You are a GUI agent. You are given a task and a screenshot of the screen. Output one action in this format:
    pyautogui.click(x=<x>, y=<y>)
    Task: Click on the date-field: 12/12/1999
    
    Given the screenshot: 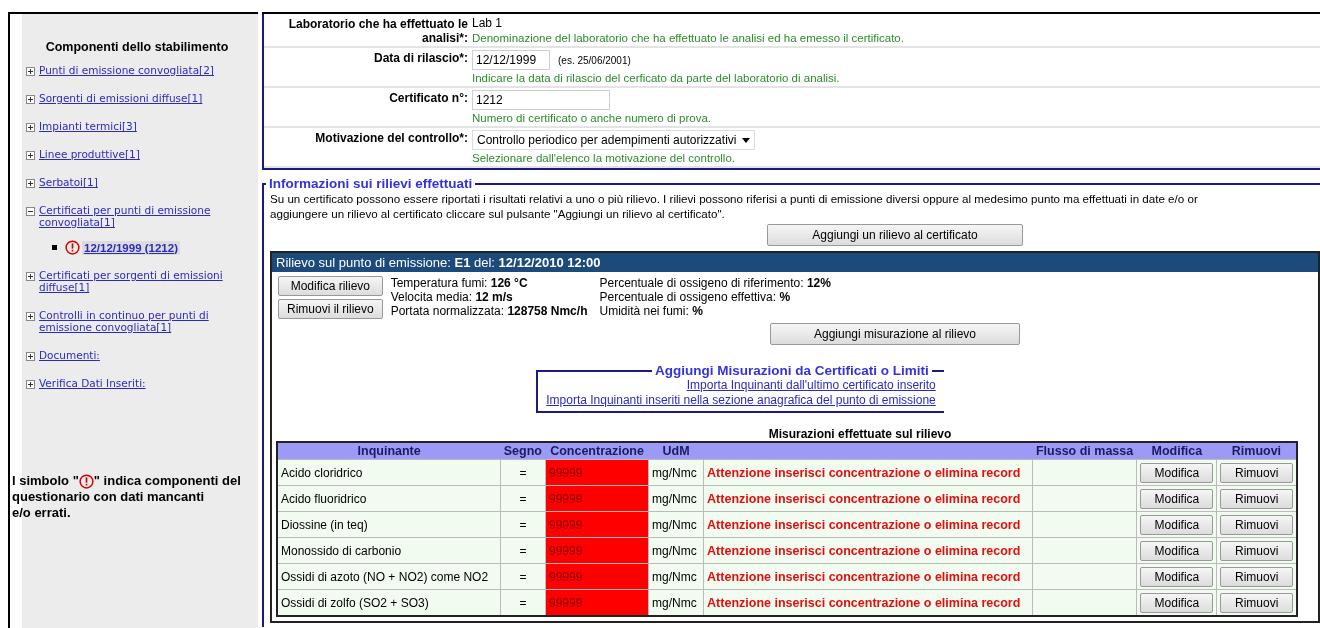 What is the action you would take?
    pyautogui.click(x=511, y=60)
    